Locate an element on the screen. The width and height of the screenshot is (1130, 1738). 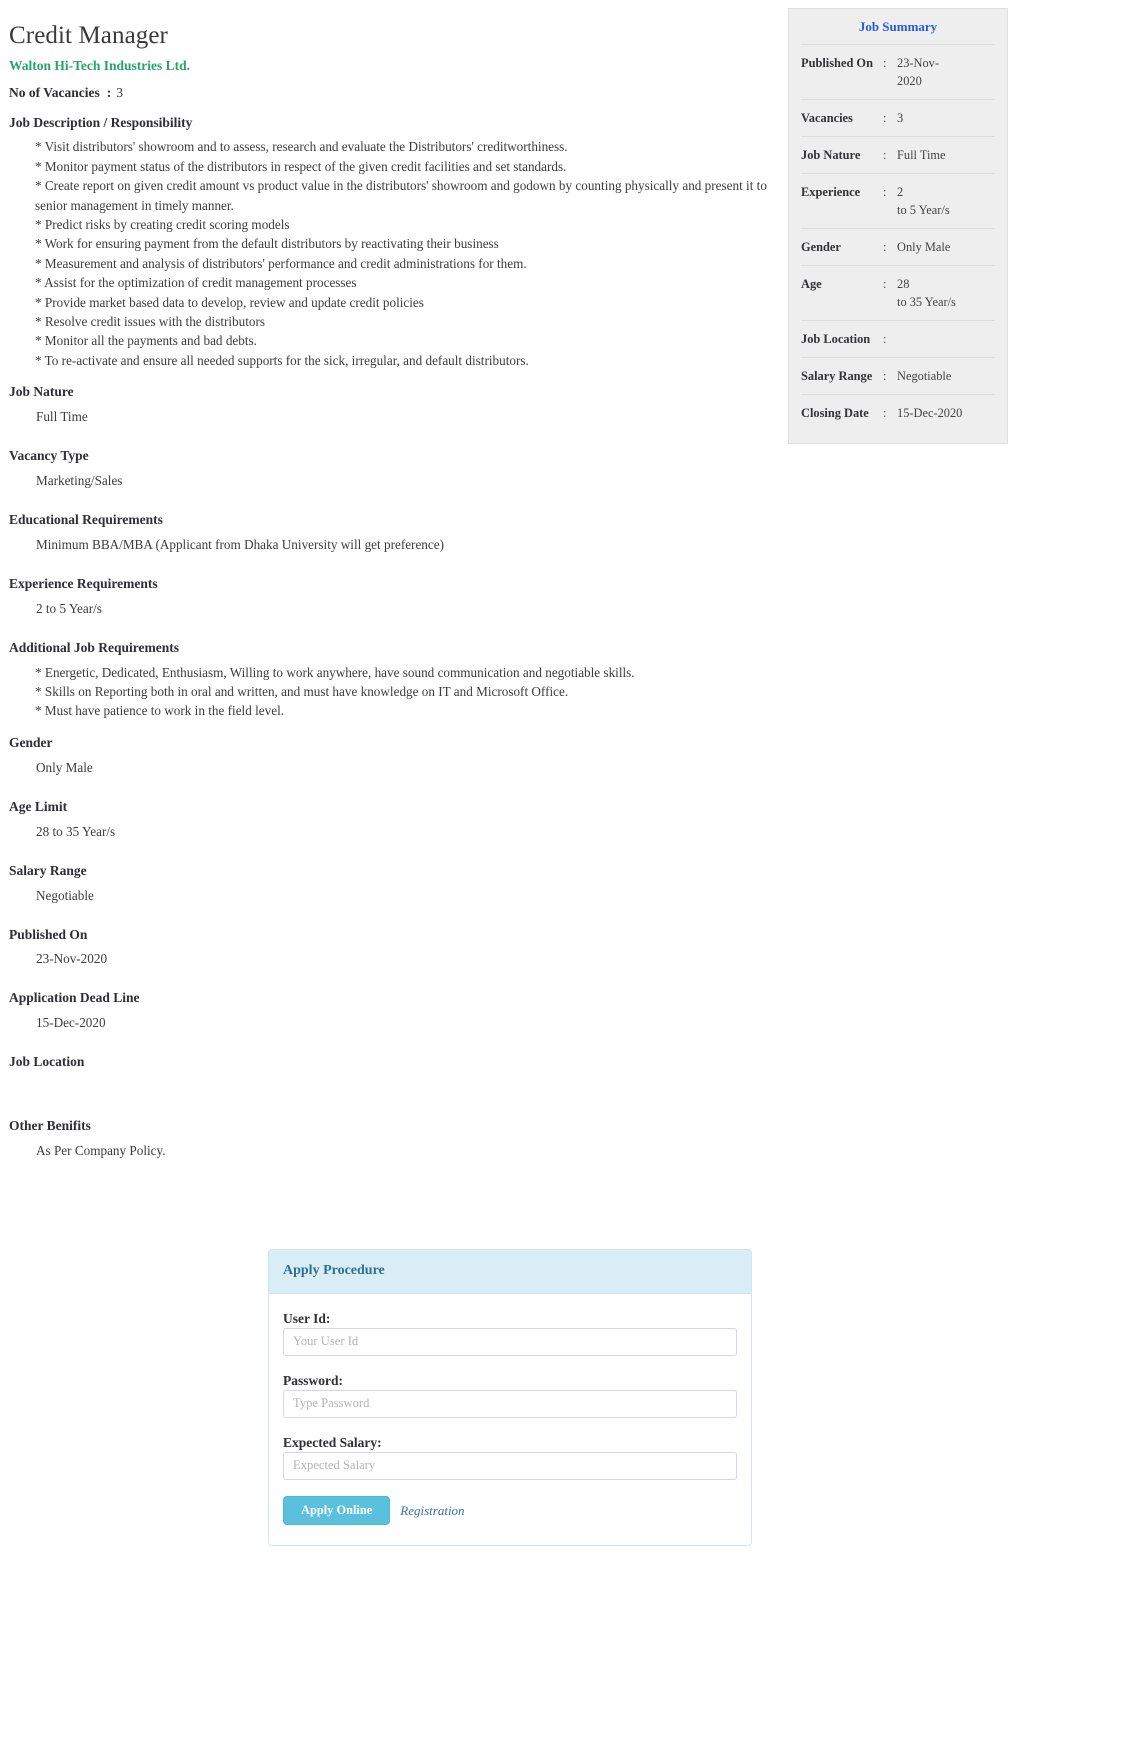
job-location-heading: Job Location is located at coordinates (47, 1062).